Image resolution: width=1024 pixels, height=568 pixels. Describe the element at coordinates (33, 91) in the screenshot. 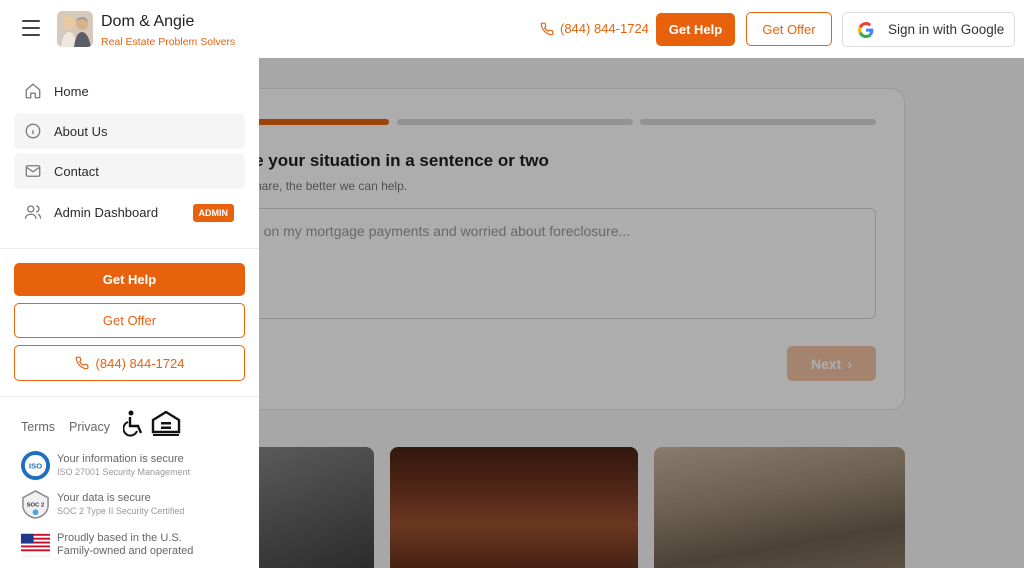

I see `home-icon` at that location.